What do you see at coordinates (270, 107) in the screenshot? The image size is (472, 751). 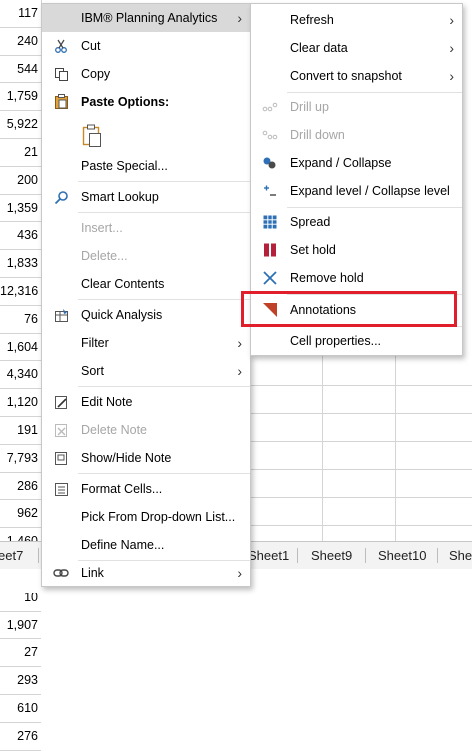 I see `drill-up-icon` at bounding box center [270, 107].